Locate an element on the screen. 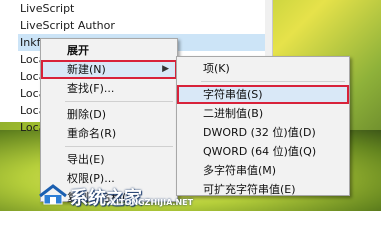 This screenshot has height=240, width=381. menu-item-expand: 展开 is located at coordinates (109, 50).